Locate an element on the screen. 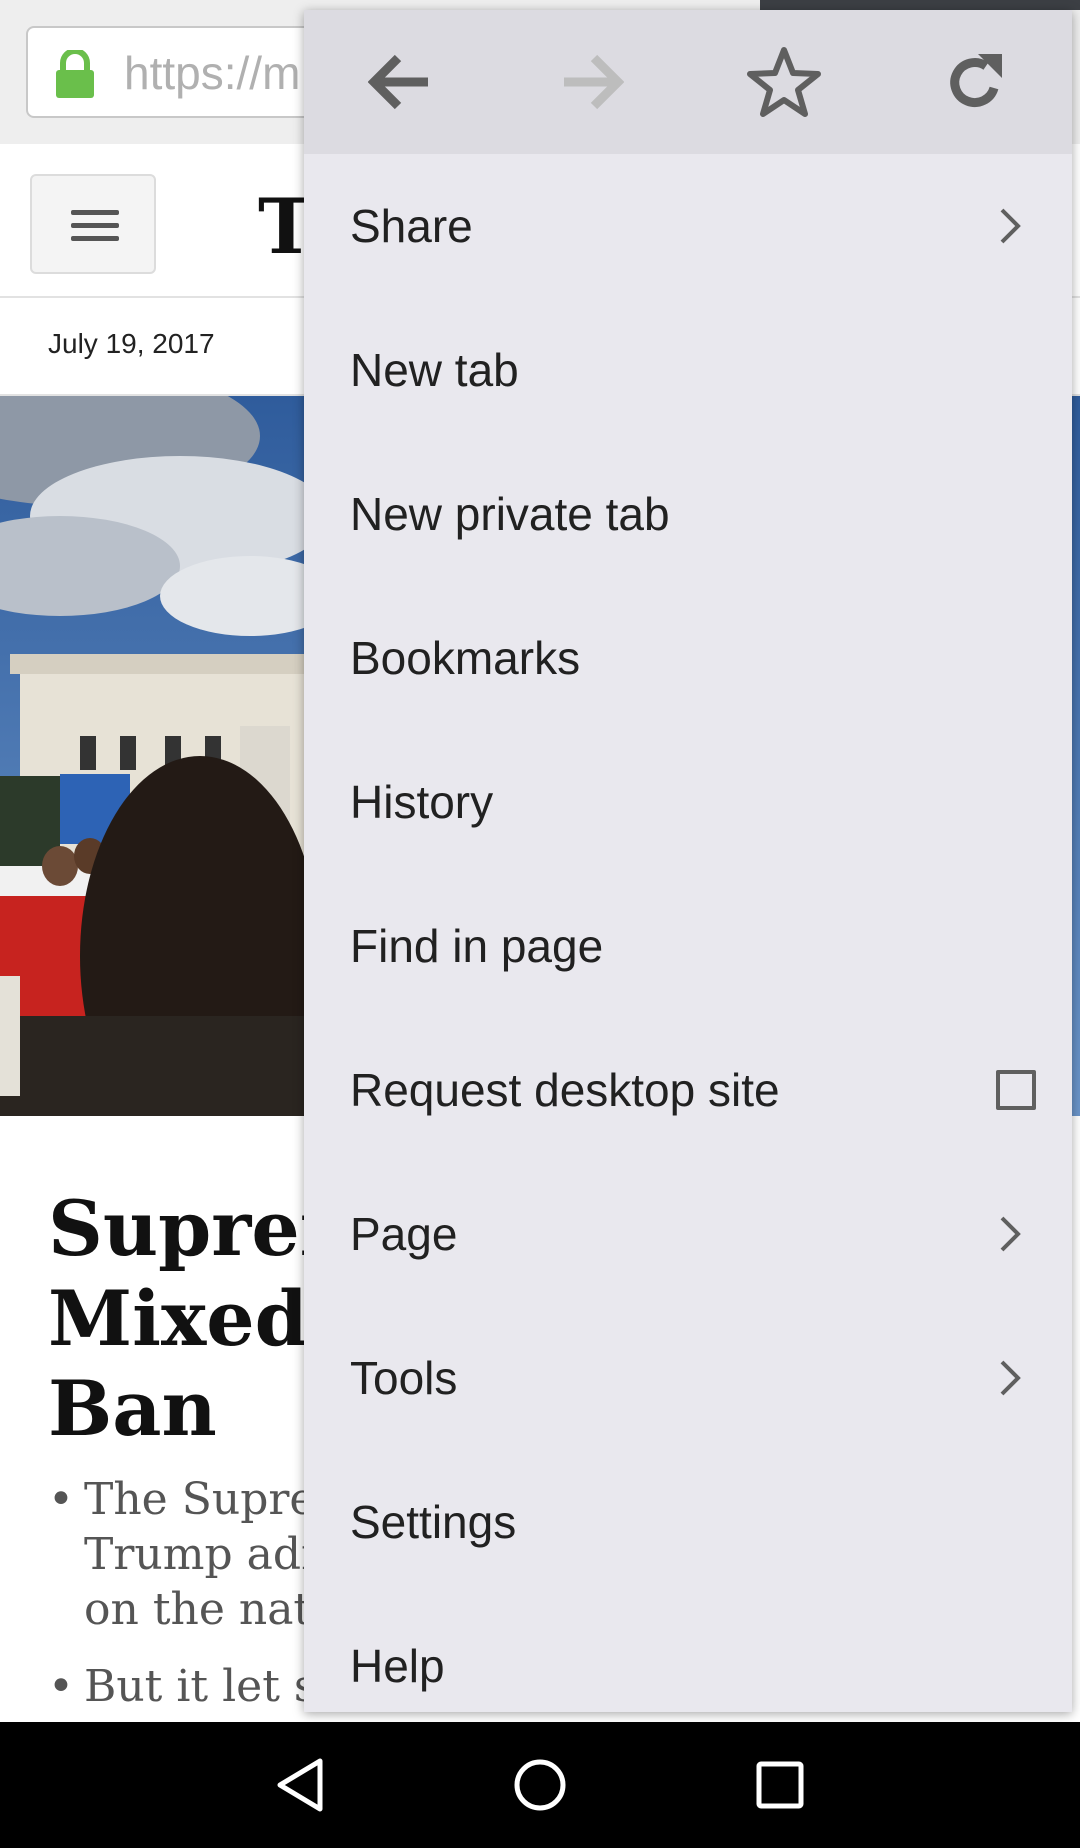 The image size is (1080, 1848). menu-item-tools: Tools is located at coordinates (688, 1378).